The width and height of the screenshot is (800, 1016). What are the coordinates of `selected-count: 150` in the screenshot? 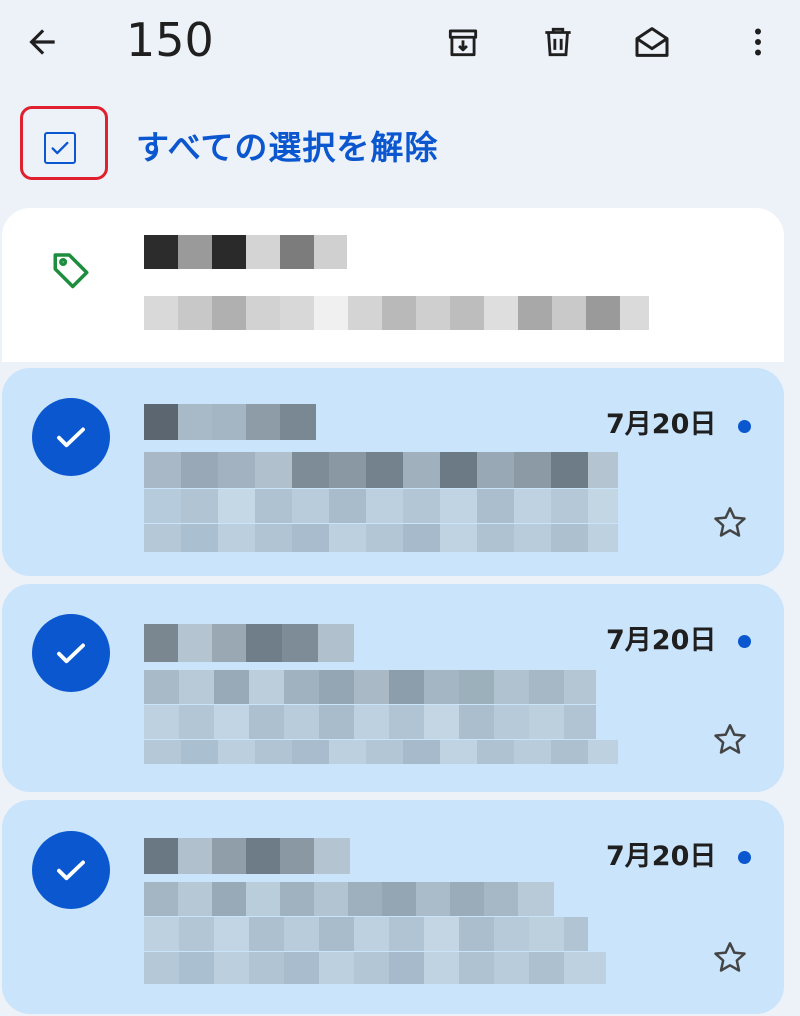 It's located at (170, 40).